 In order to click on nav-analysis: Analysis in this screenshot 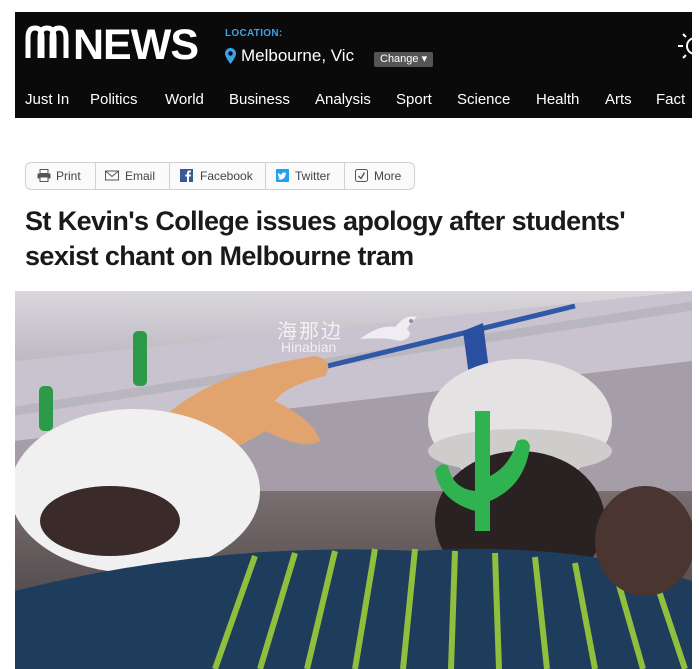, I will do `click(343, 100)`.